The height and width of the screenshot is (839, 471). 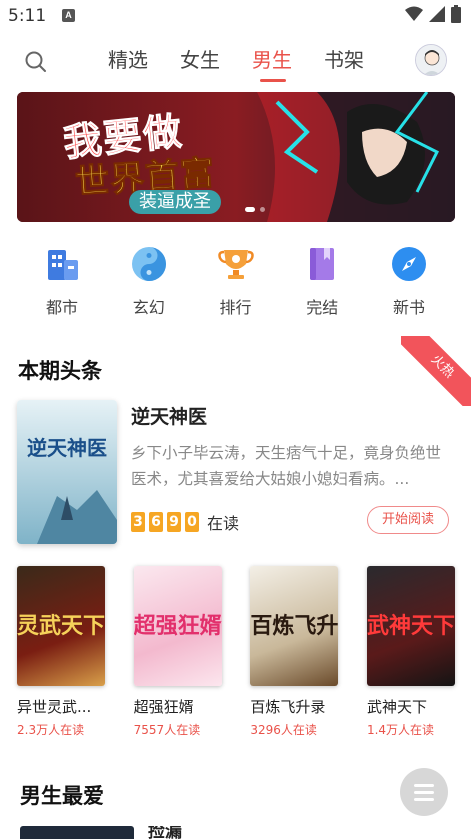 I want to click on cover-title: 灵武天下, so click(x=61, y=626).